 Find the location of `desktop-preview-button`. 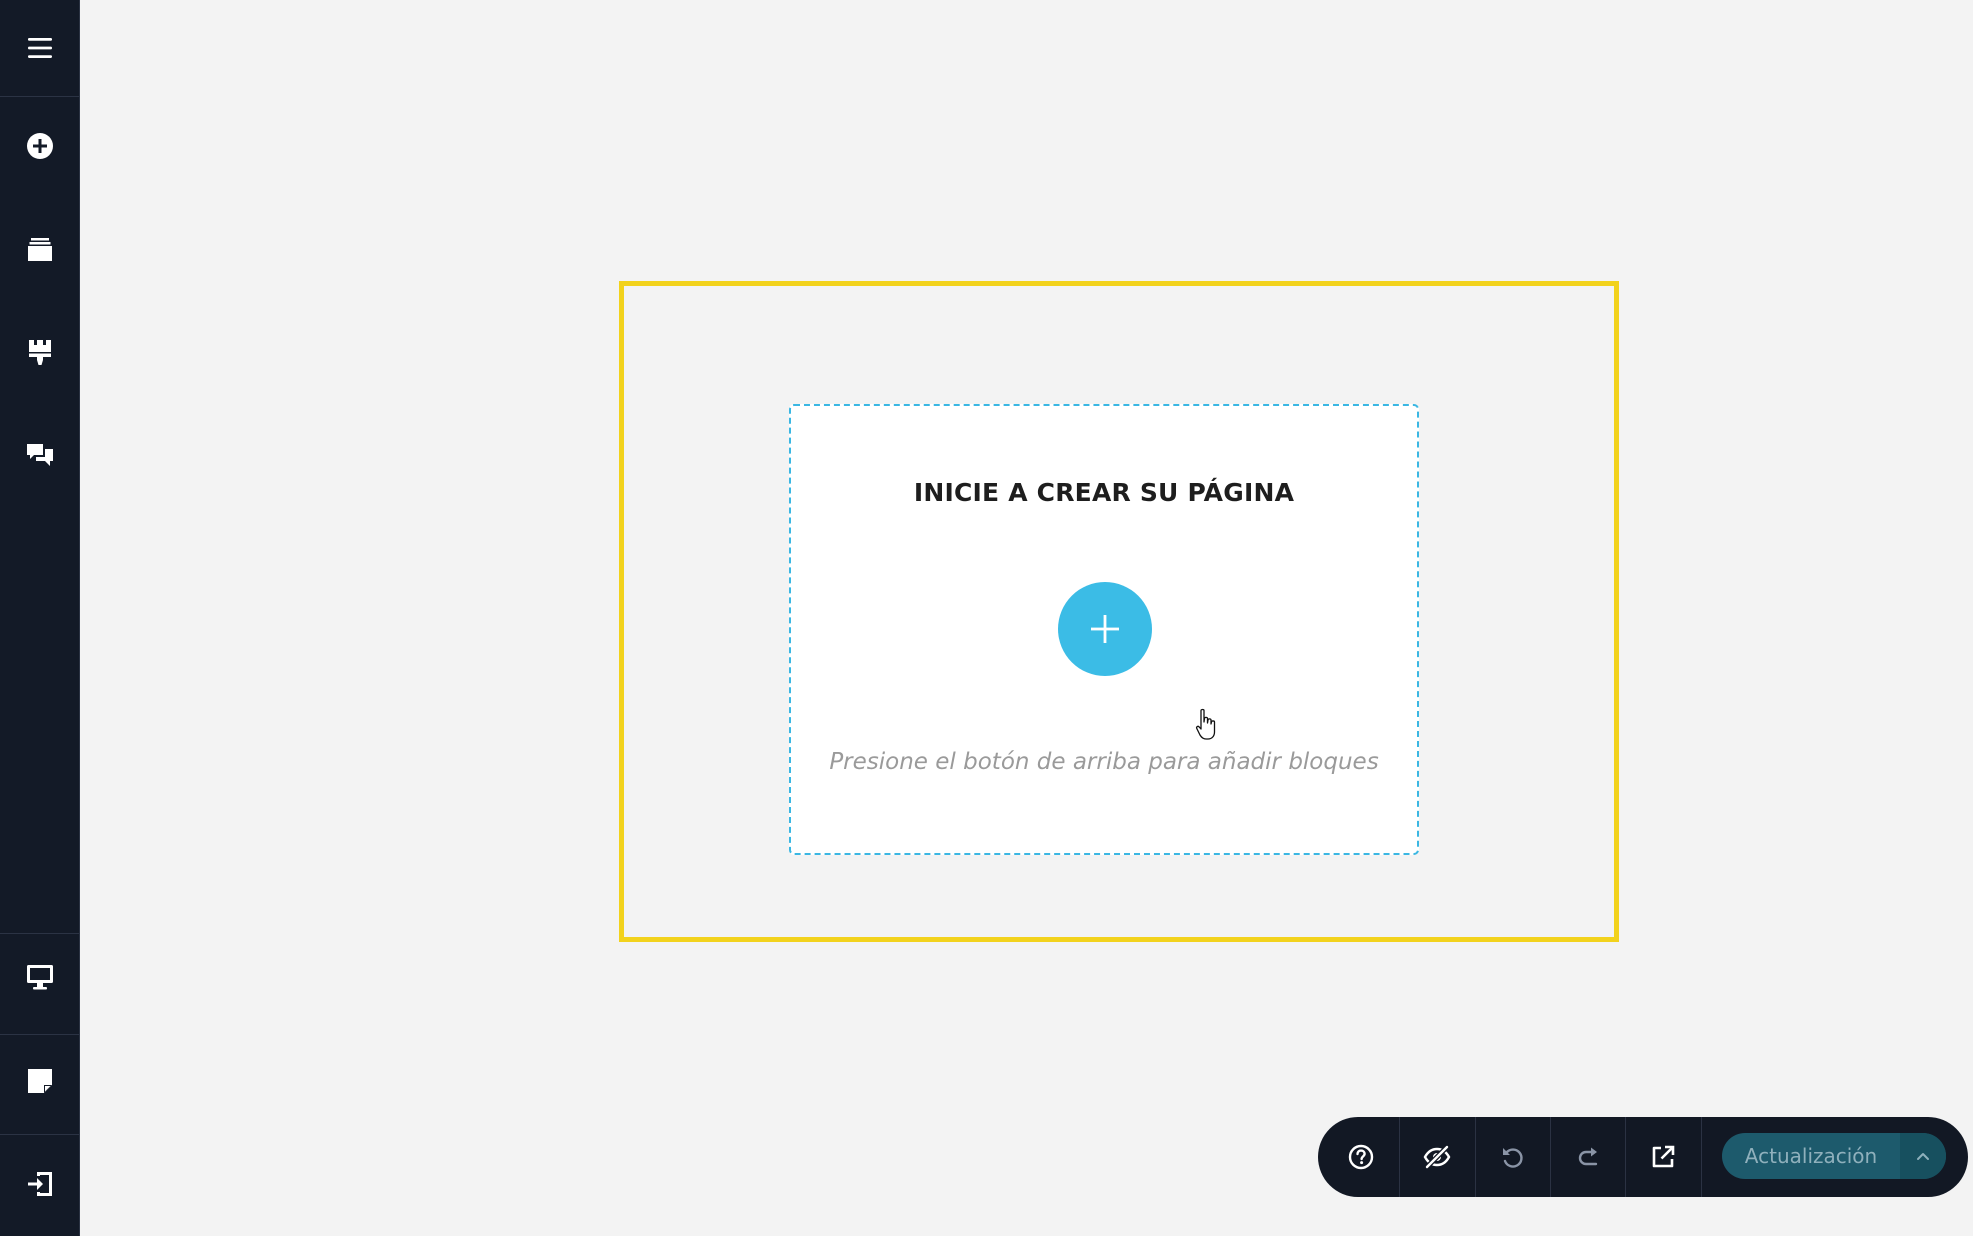

desktop-preview-button is located at coordinates (39, 977).